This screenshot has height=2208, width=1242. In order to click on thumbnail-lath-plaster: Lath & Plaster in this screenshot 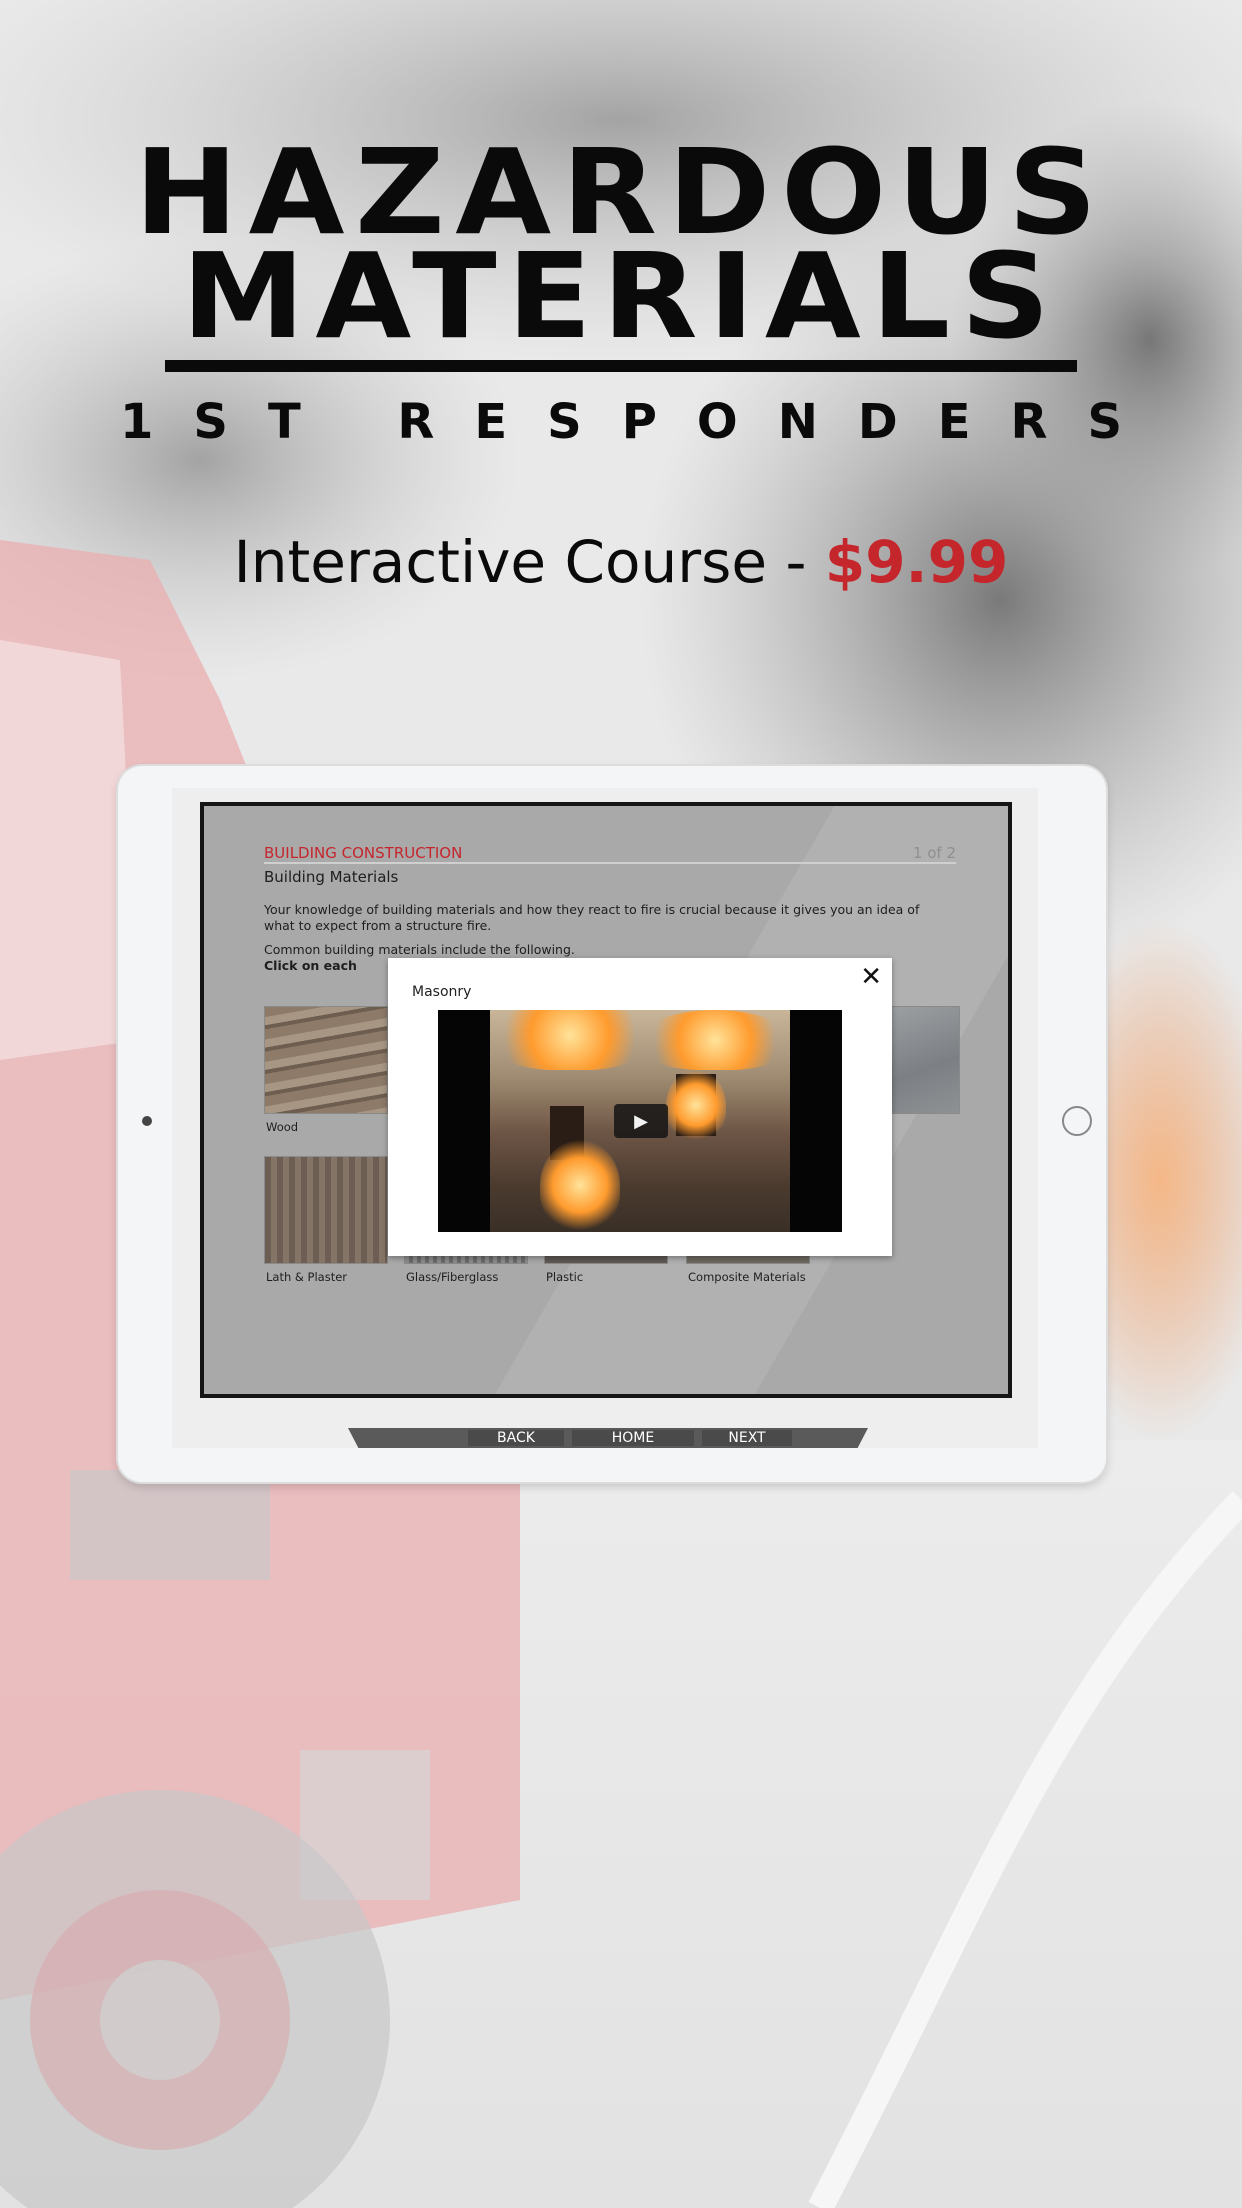, I will do `click(326, 1220)`.